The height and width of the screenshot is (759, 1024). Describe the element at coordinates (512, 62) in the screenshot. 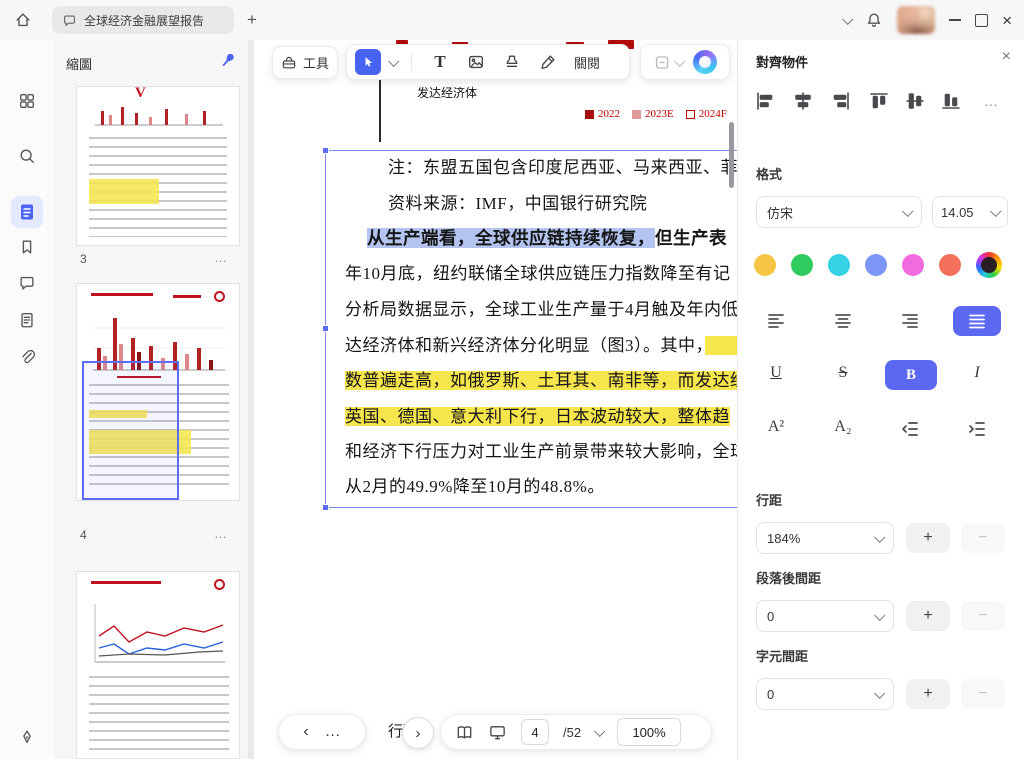

I see `stamp-tool-button` at that location.